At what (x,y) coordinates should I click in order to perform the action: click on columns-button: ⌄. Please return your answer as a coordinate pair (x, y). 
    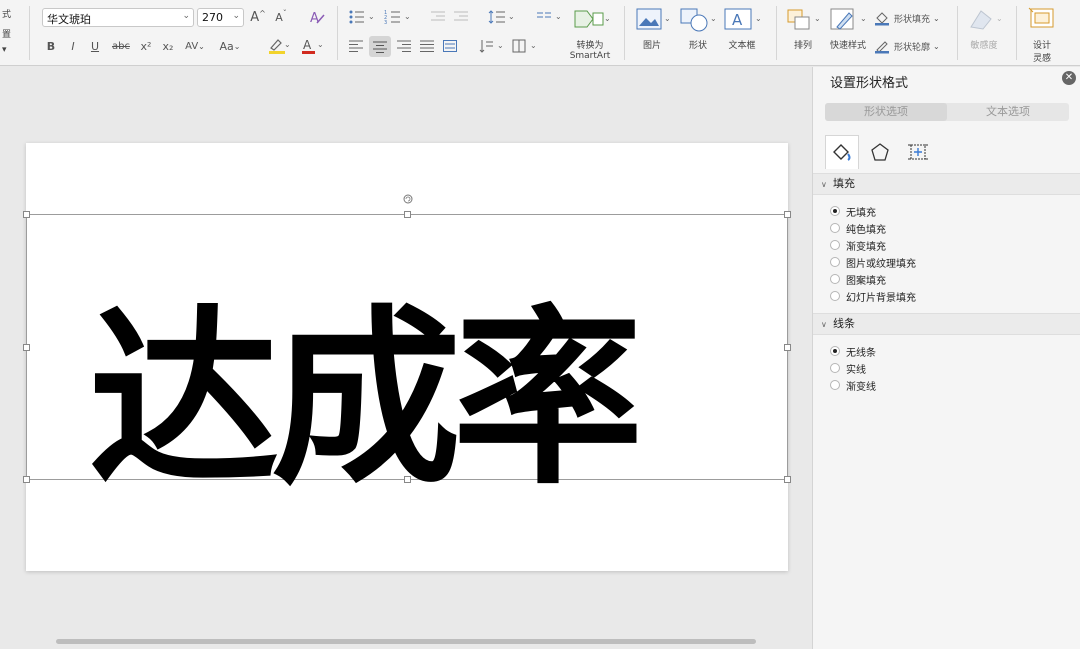
    Looking at the image, I should click on (549, 17).